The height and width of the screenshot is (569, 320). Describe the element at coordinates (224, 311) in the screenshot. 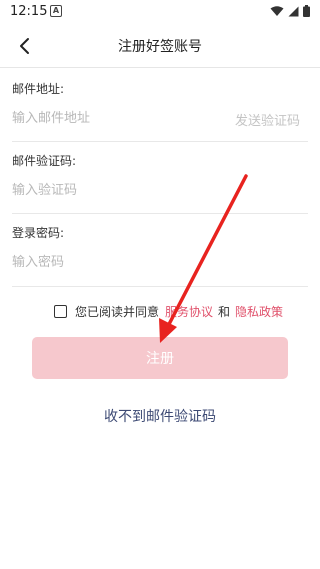

I see `agreement-and: 和` at that location.